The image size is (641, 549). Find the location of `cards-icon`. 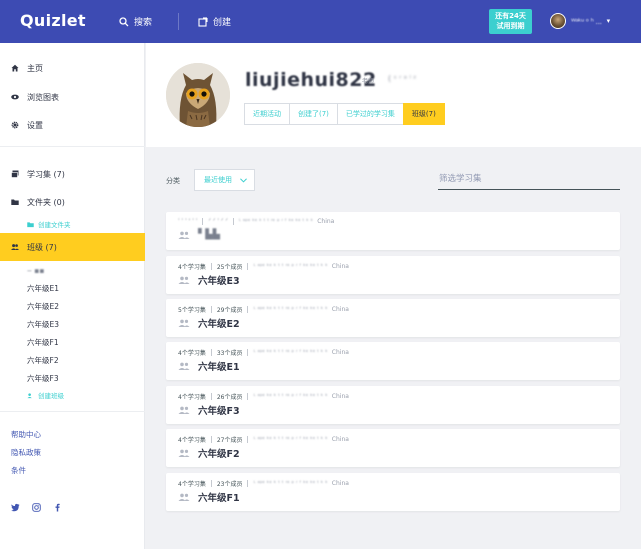

cards-icon is located at coordinates (15, 174).